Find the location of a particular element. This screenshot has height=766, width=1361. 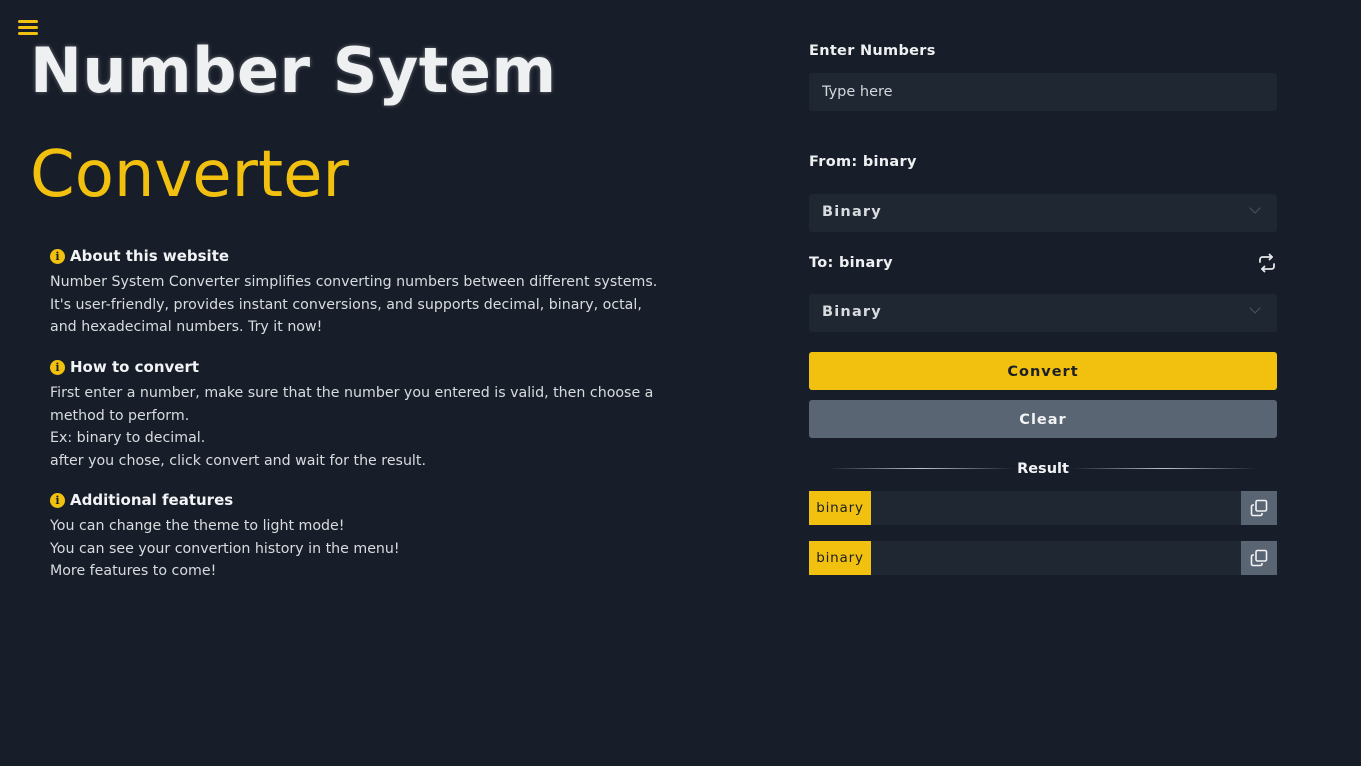

howto-heading: i How to convert is located at coordinates (355, 367).